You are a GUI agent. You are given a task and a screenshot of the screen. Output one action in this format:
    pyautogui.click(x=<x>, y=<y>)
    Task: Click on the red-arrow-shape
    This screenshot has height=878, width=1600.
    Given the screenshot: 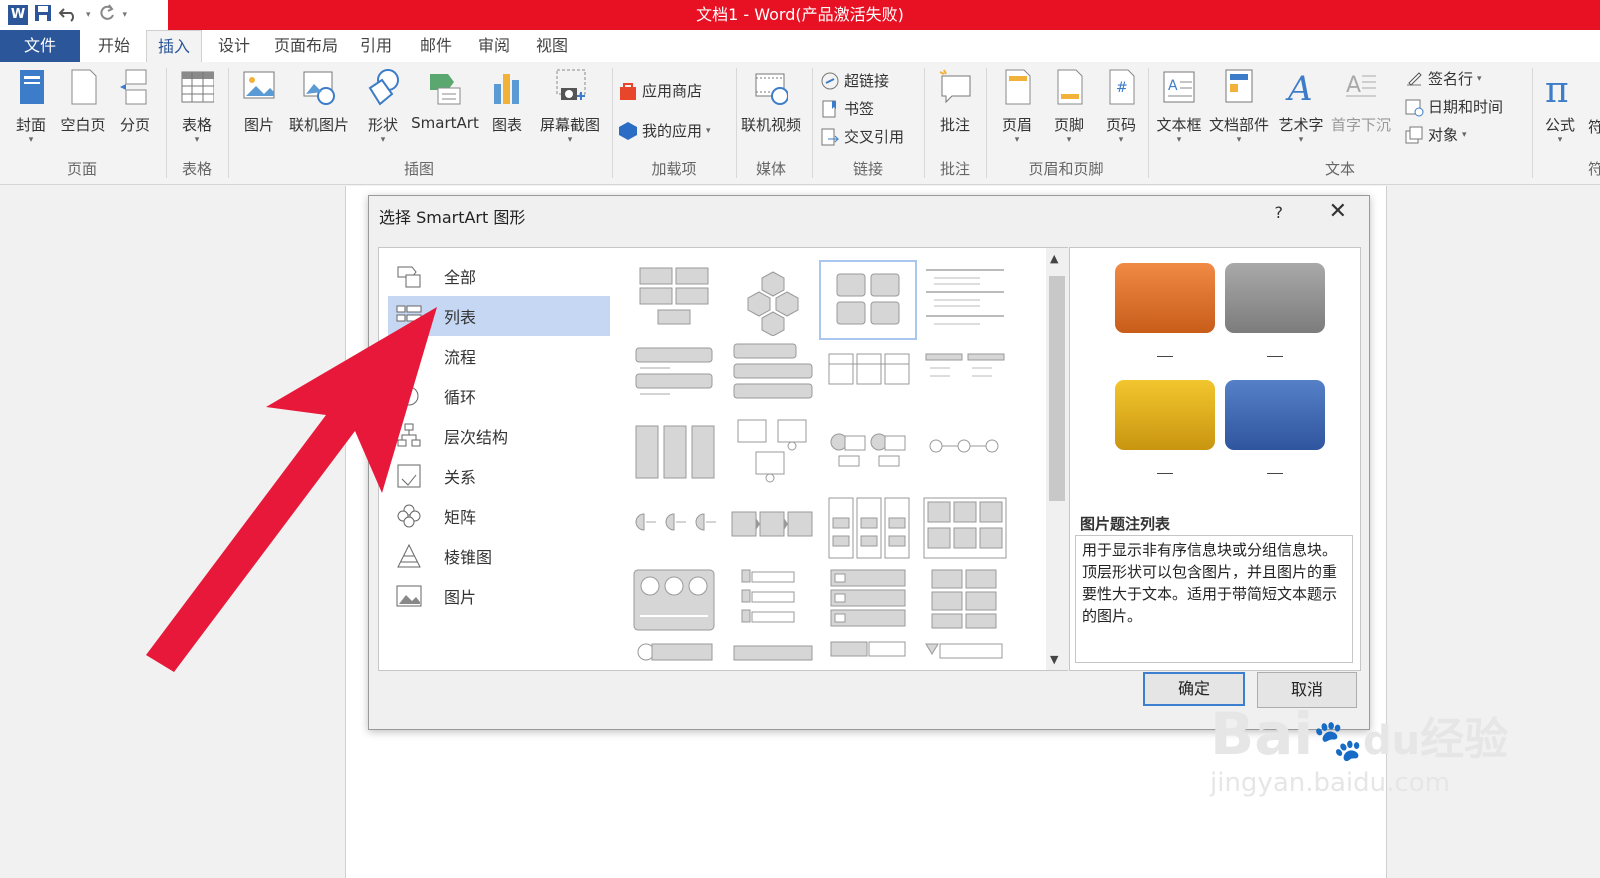 What is the action you would take?
    pyautogui.click(x=291, y=489)
    